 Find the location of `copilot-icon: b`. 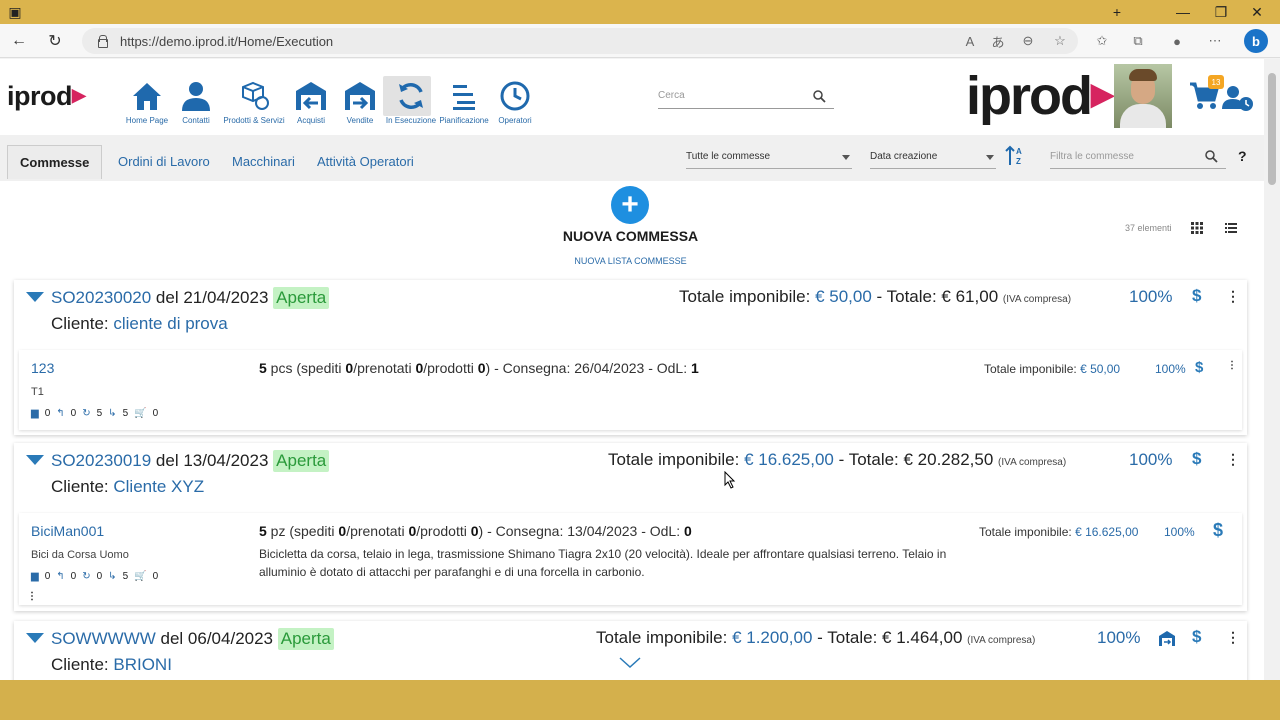

copilot-icon: b is located at coordinates (1256, 41).